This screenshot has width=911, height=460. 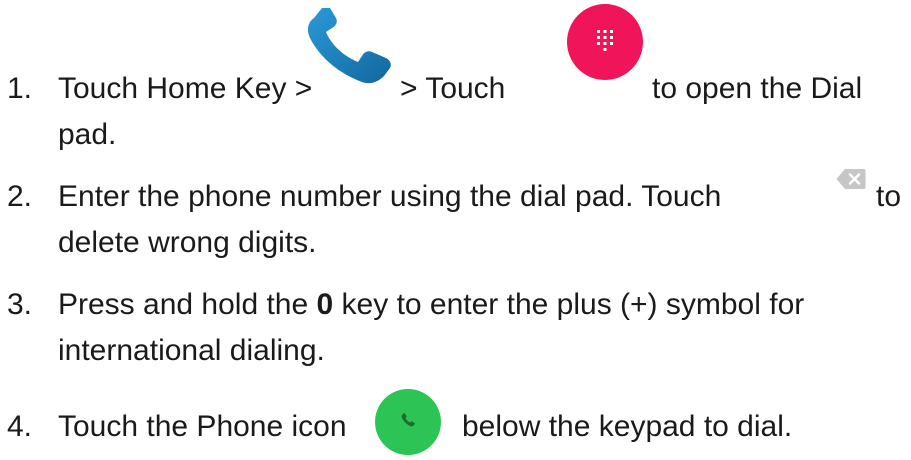 What do you see at coordinates (408, 422) in the screenshot?
I see `call-button-icon` at bounding box center [408, 422].